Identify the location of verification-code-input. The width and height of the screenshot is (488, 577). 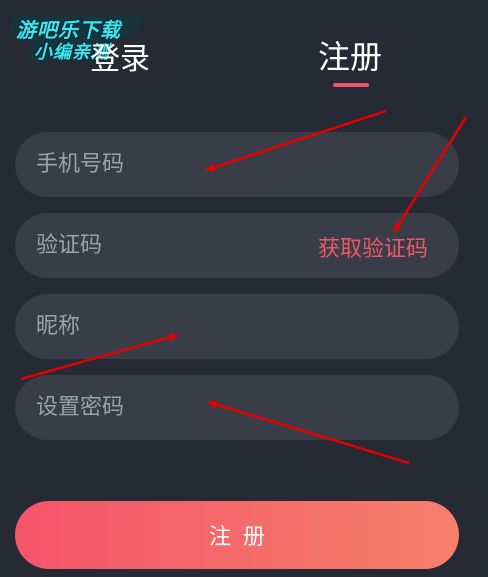
(161, 245).